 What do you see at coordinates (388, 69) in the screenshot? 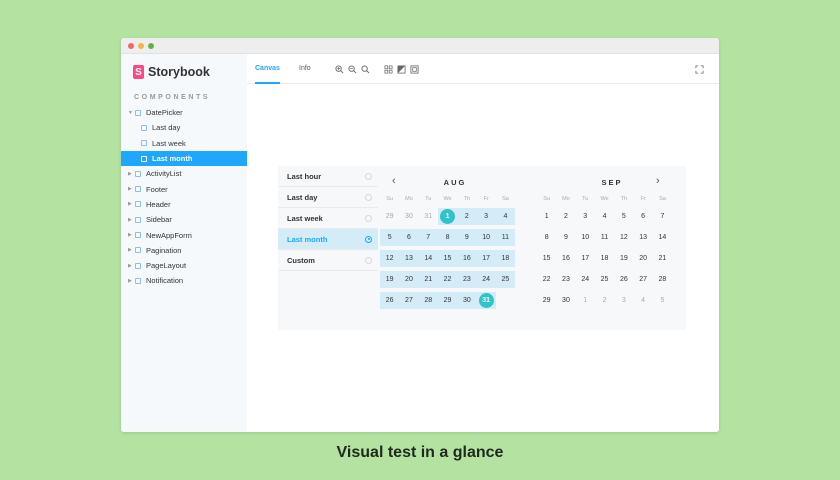
I see `grid-icon` at bounding box center [388, 69].